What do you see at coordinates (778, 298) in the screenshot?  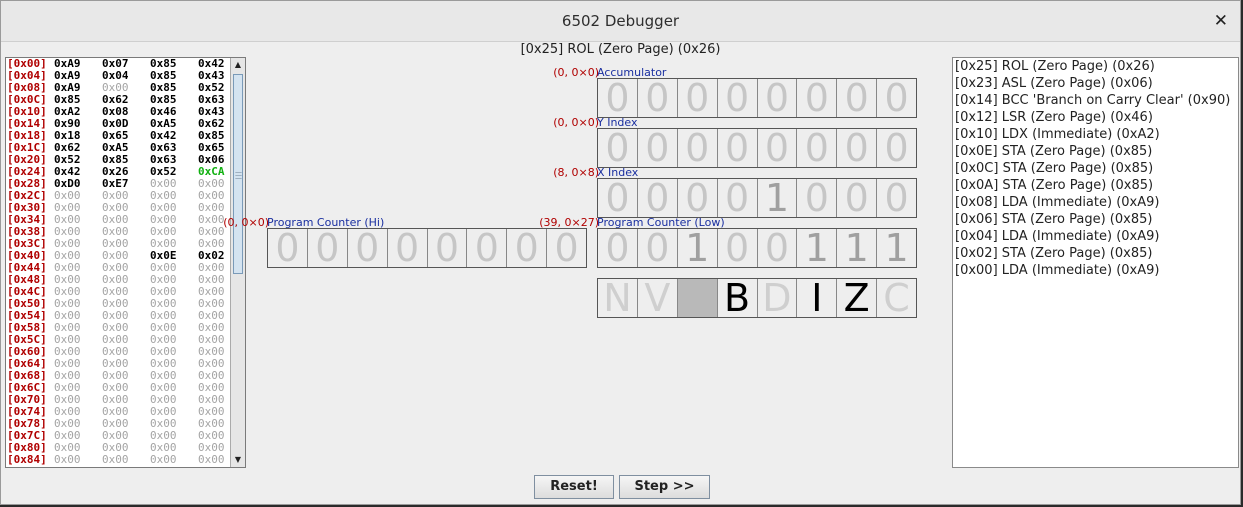 I see `flag-d: D` at bounding box center [778, 298].